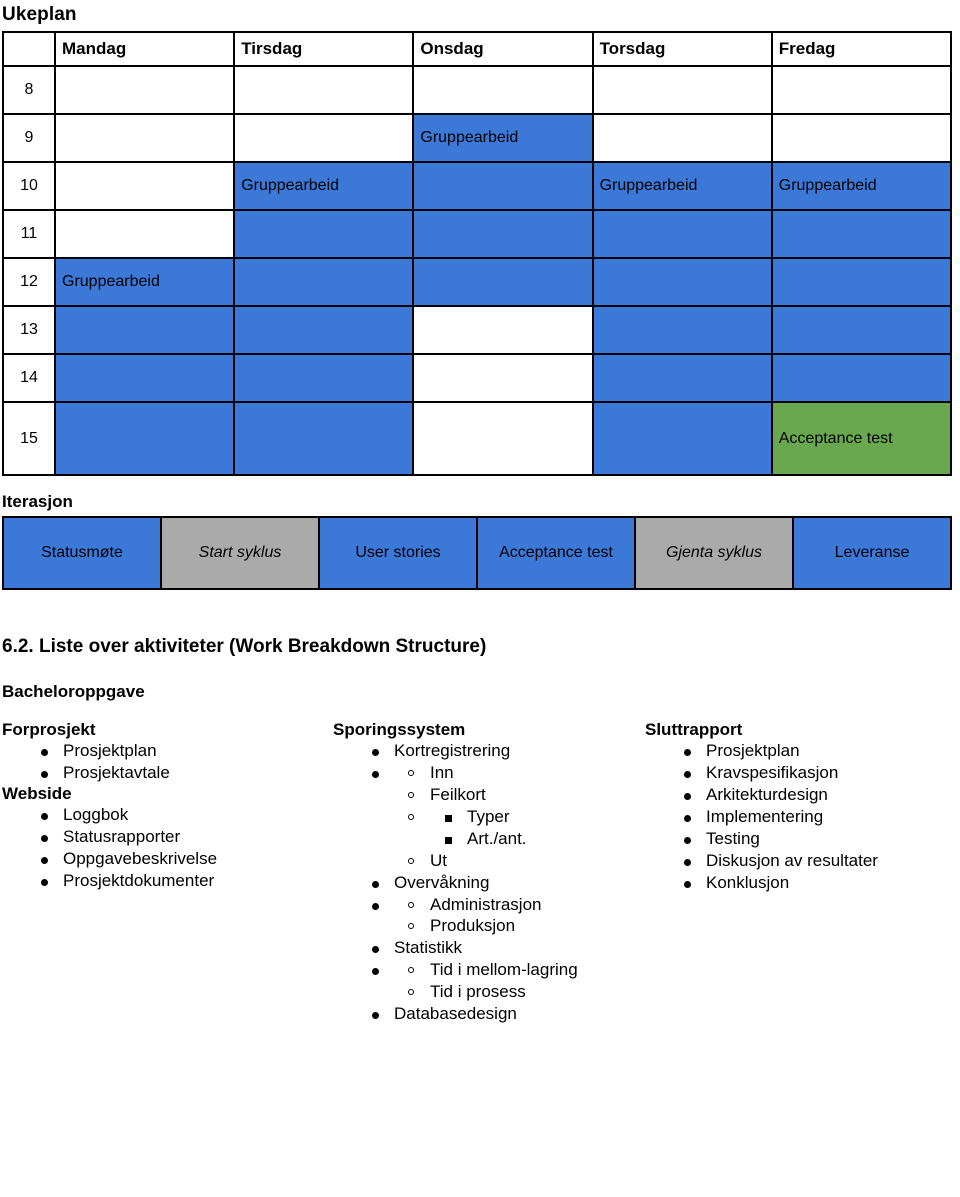 This screenshot has width=960, height=1197. Describe the element at coordinates (455, 1014) in the screenshot. I see `wbs-item-label: Databasedesign` at that location.